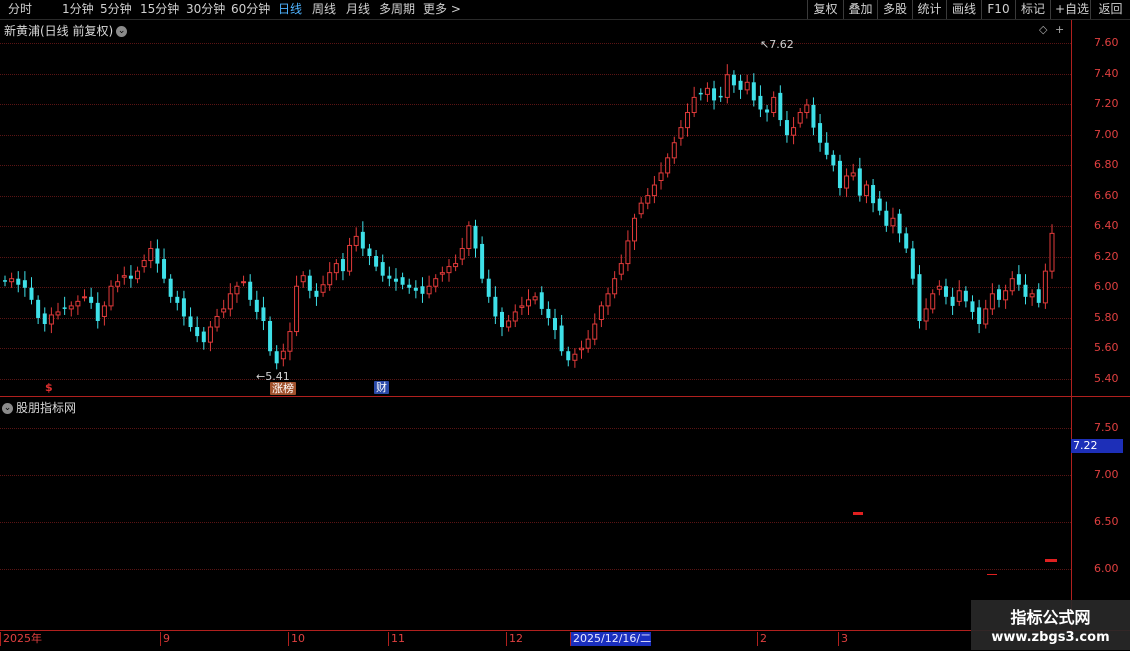 The height and width of the screenshot is (651, 1130). What do you see at coordinates (396, 639) in the screenshot?
I see `x-label: 11` at bounding box center [396, 639].